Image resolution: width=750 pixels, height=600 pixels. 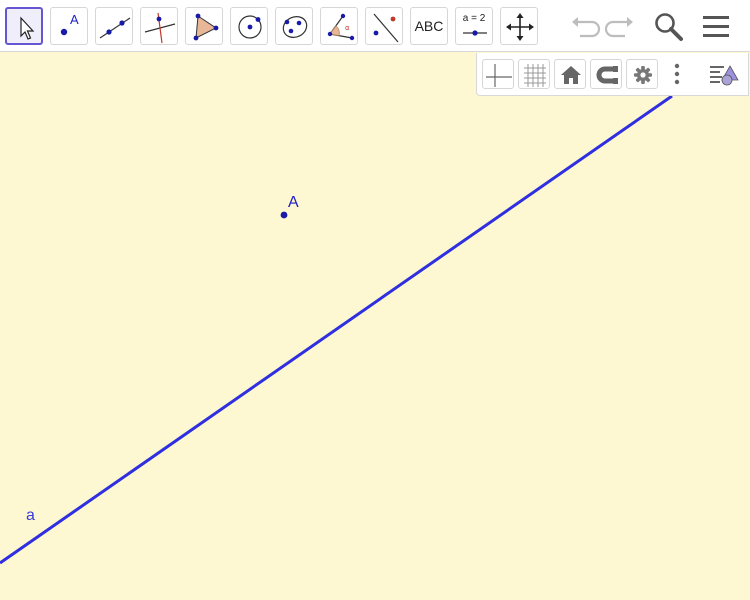 I want to click on redo-icon, so click(x=618, y=27).